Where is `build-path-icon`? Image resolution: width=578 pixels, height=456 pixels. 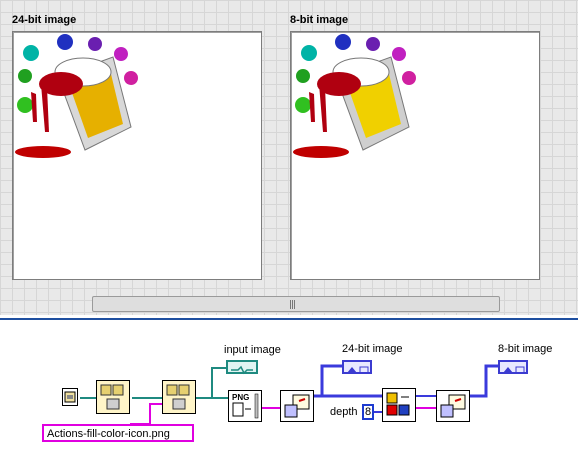
build-path-icon is located at coordinates (112, 397).